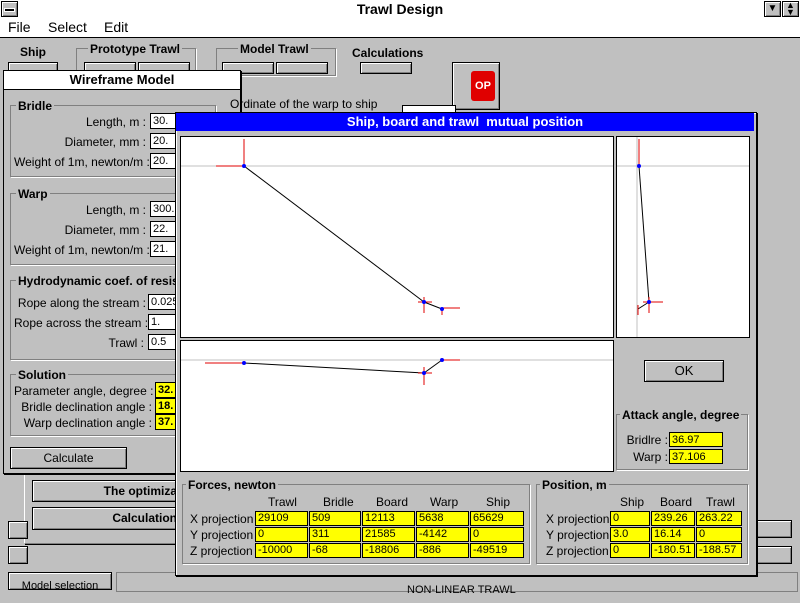  Describe the element at coordinates (388, 534) in the screenshot. I see `forces-y-board: 21585` at that location.